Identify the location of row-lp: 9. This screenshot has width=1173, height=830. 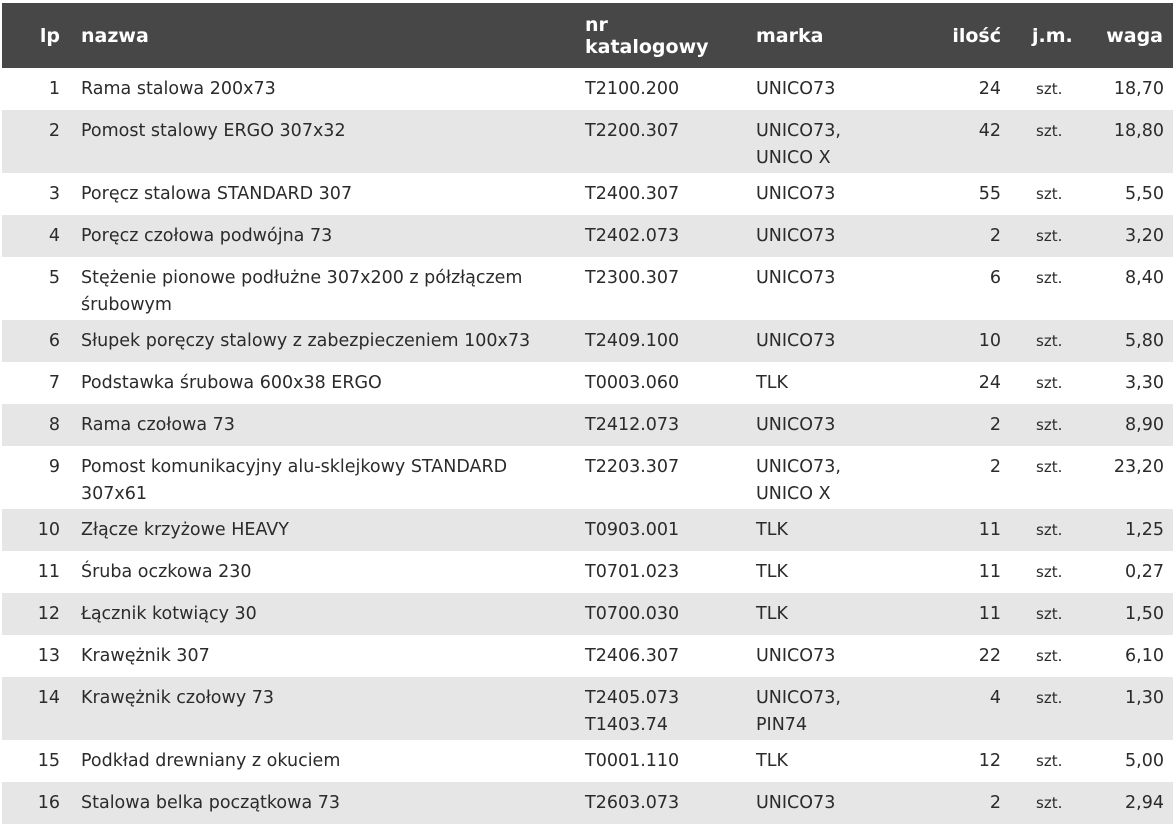
(54, 467).